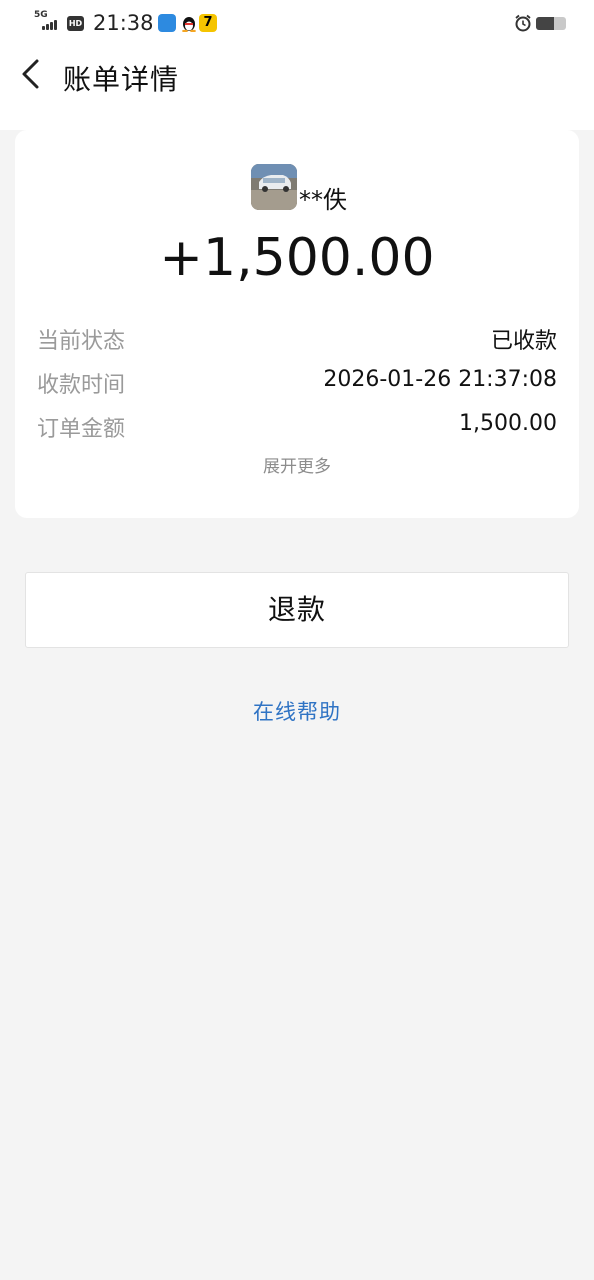 The width and height of the screenshot is (594, 1280). What do you see at coordinates (75, 23) in the screenshot?
I see `hd-icon: HD` at bounding box center [75, 23].